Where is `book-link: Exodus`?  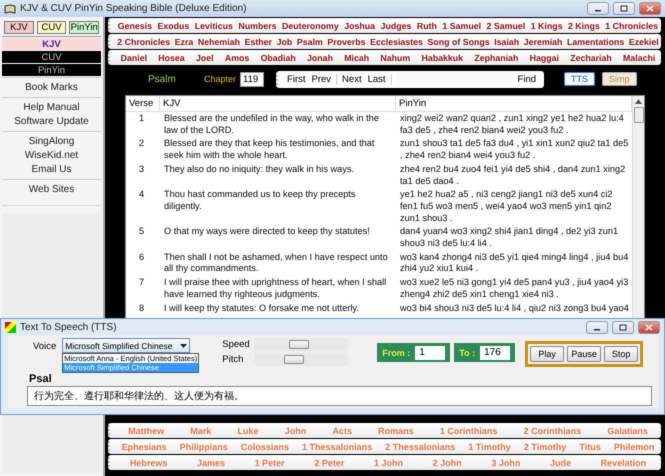 book-link: Exodus is located at coordinates (173, 25).